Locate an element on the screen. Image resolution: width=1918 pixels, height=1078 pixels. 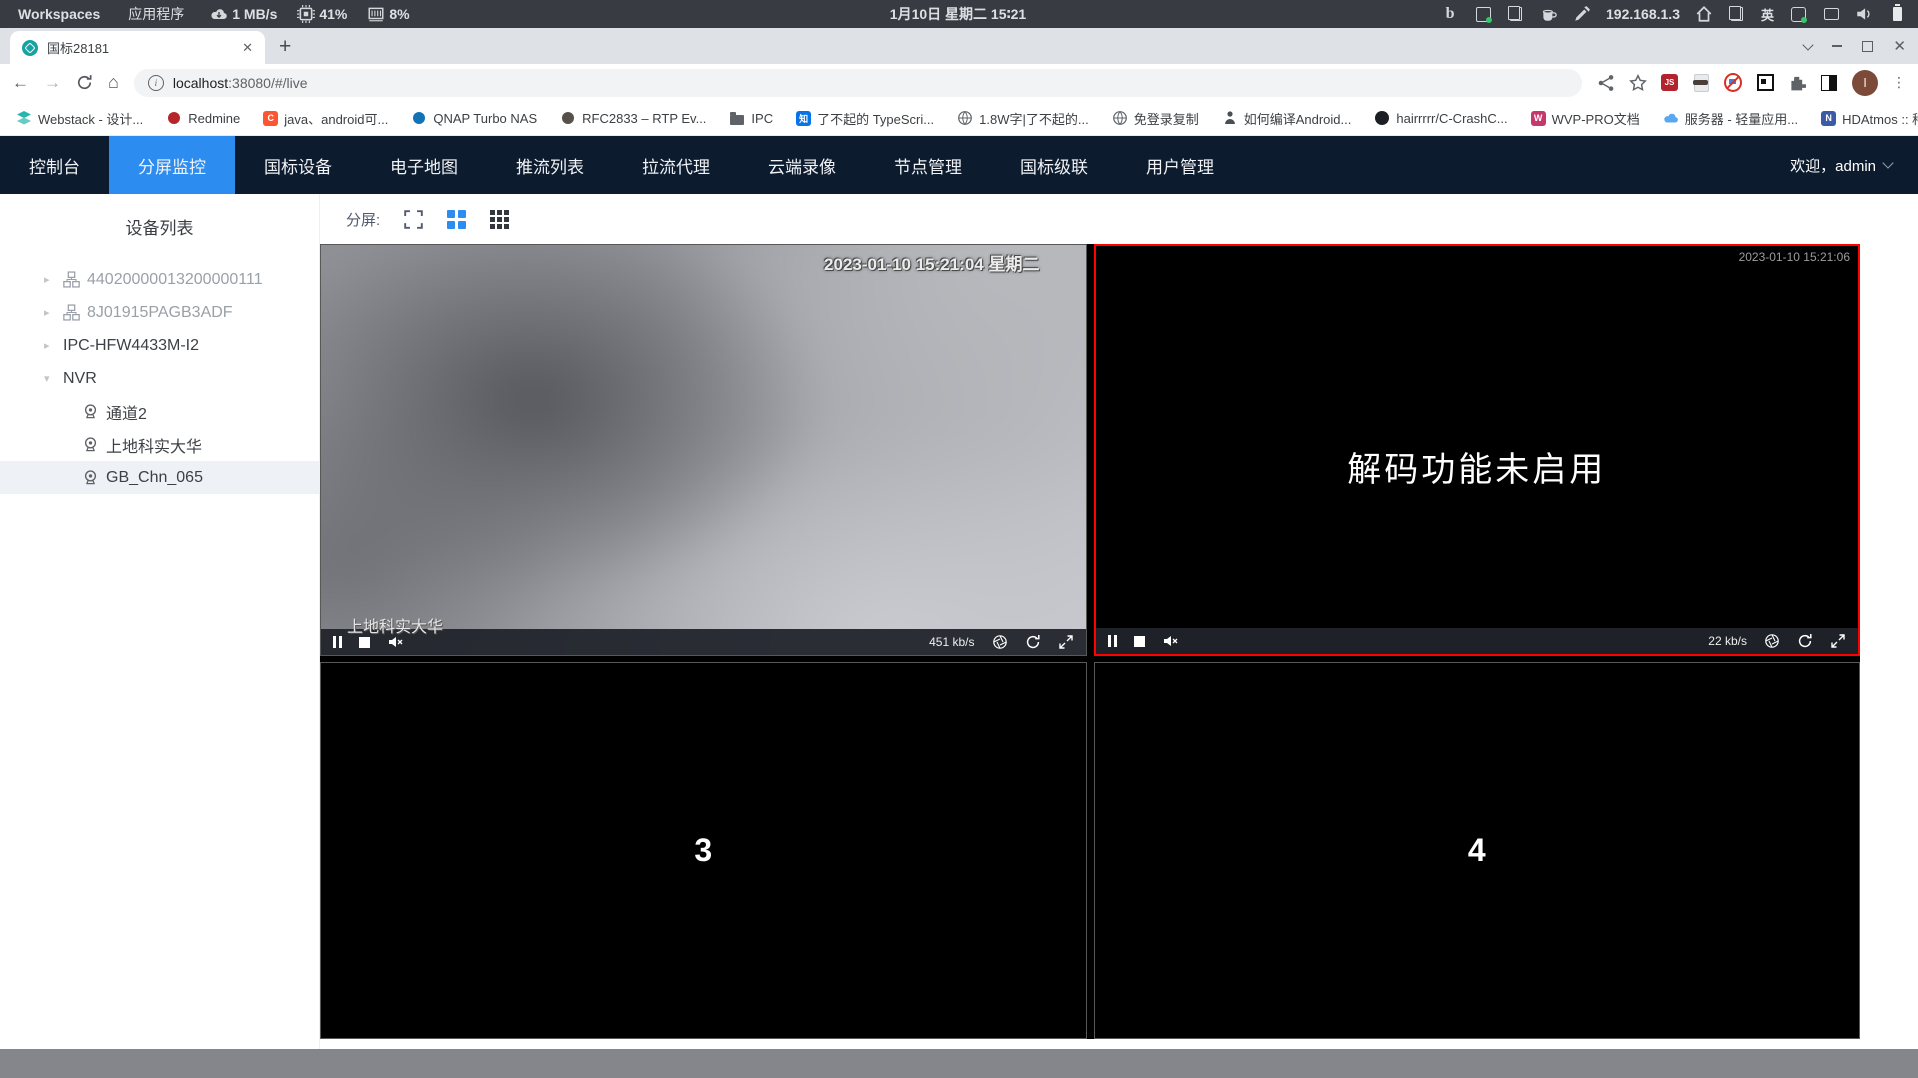
tab-search-icon is located at coordinates (1808, 44).